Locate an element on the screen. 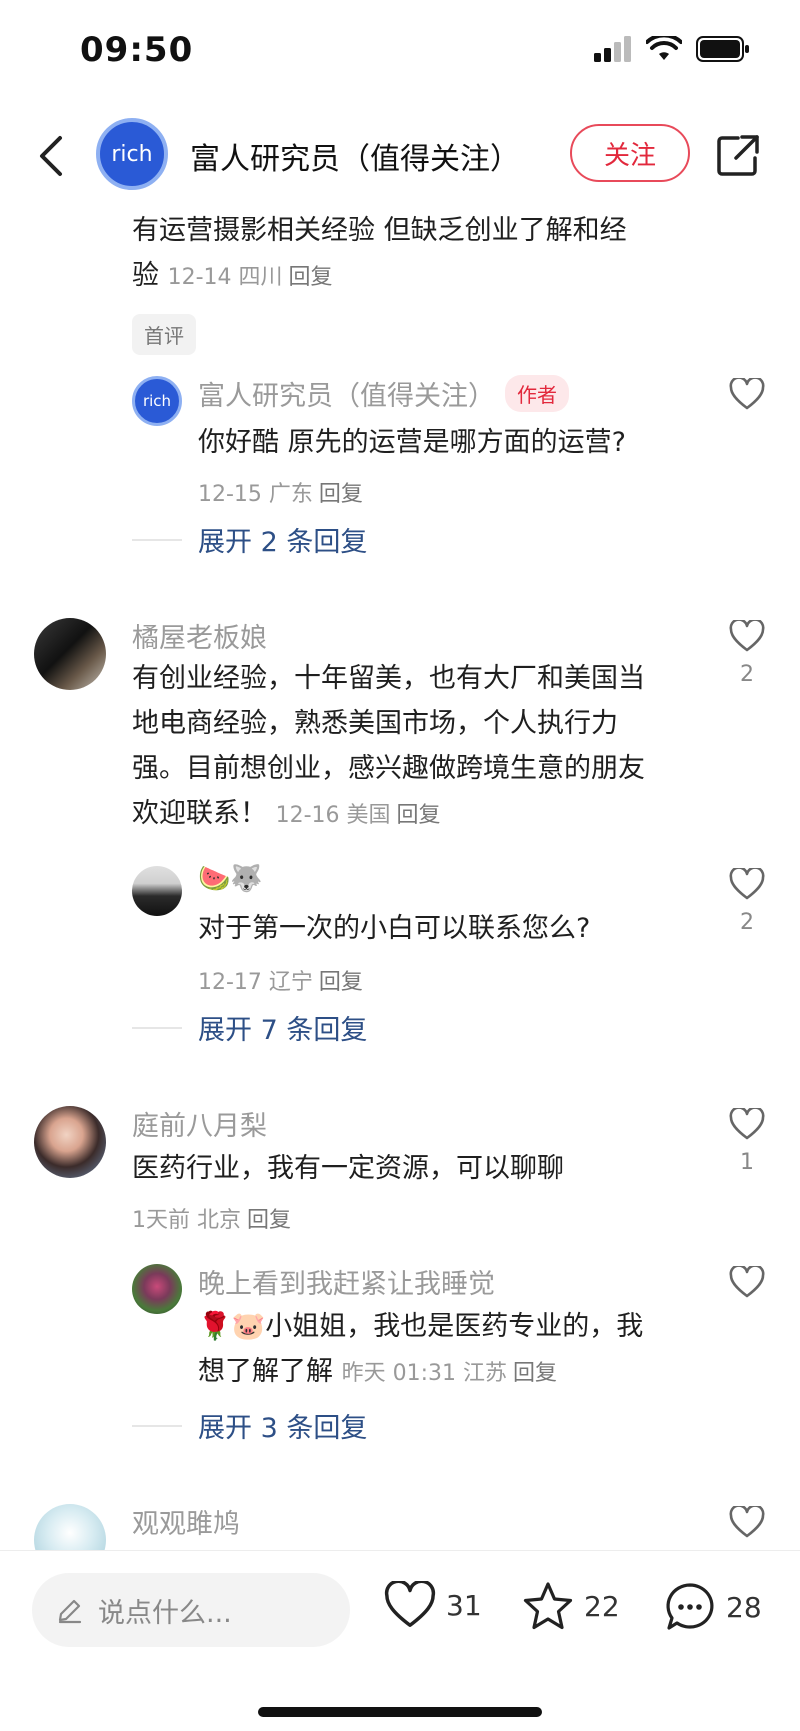  like-button: 1 is located at coordinates (747, 1140).